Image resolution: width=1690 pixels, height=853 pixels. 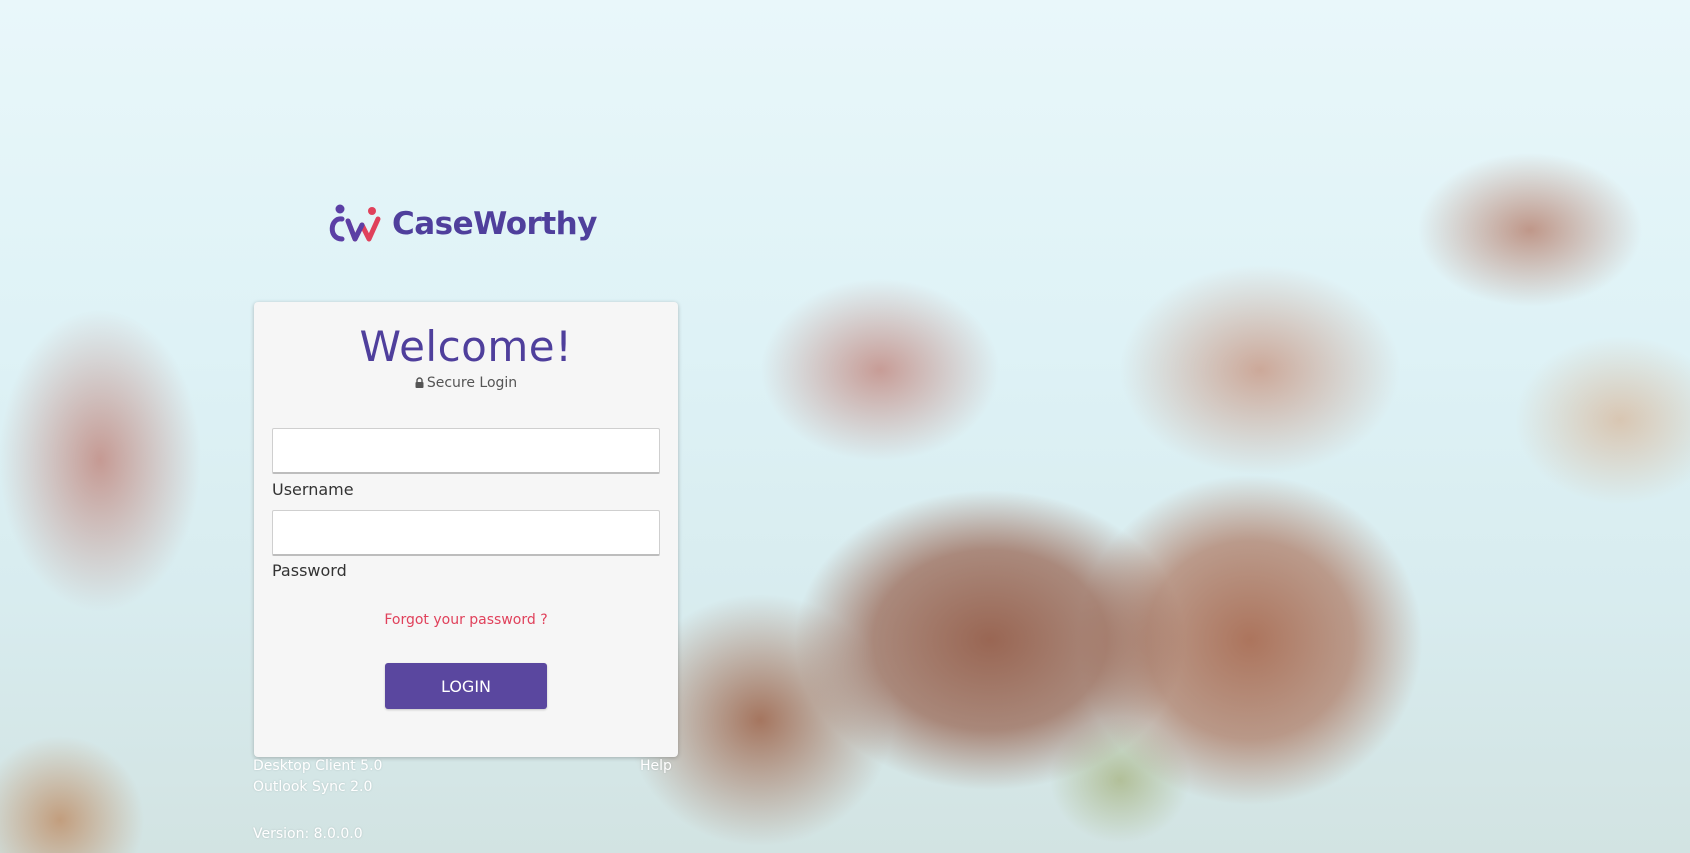 What do you see at coordinates (355, 223) in the screenshot?
I see `caseworthy-logo-icon` at bounding box center [355, 223].